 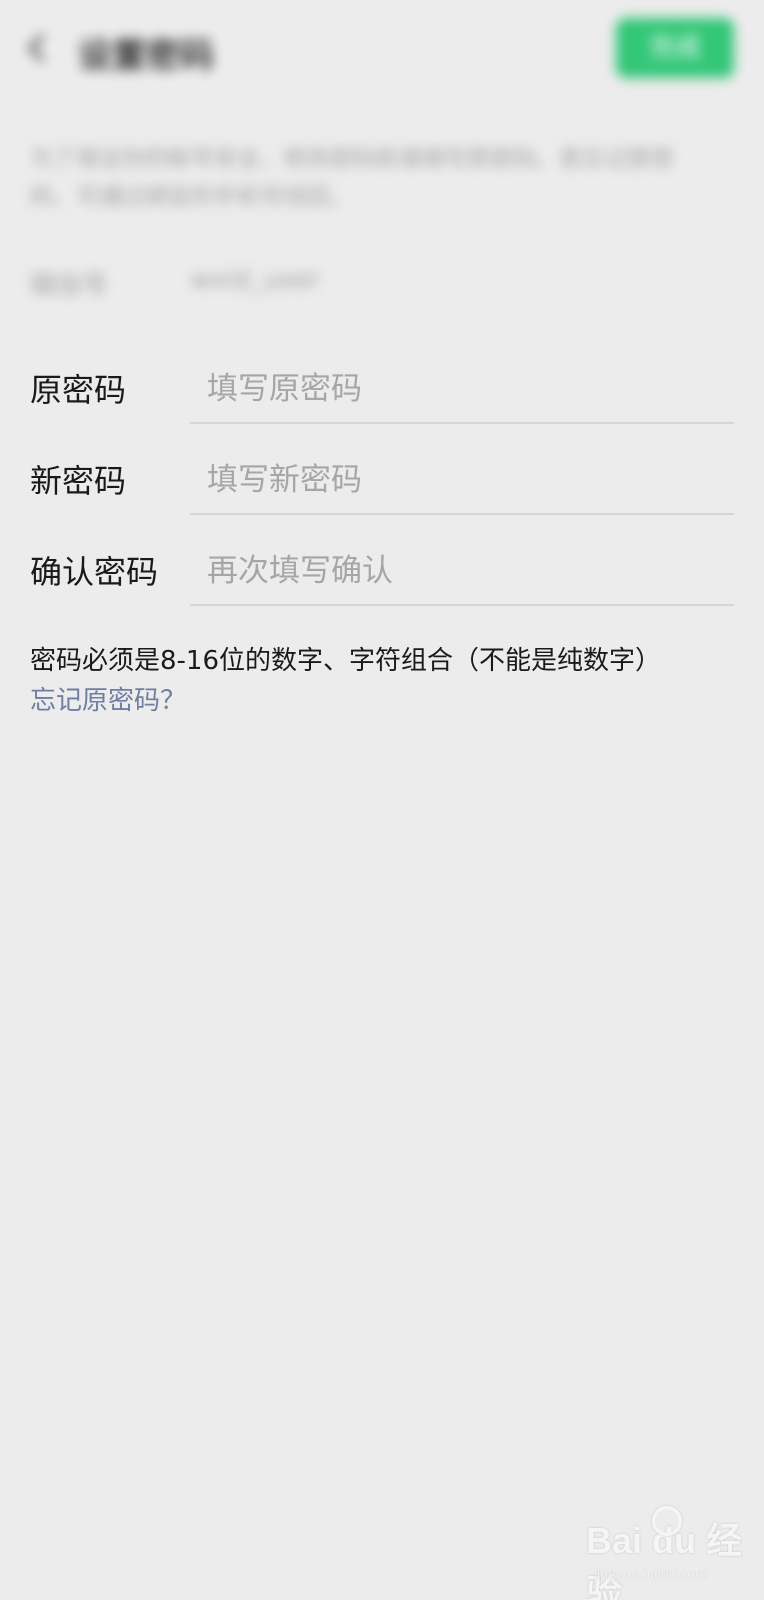 I want to click on new-password-row: 新密码, so click(x=382, y=498).